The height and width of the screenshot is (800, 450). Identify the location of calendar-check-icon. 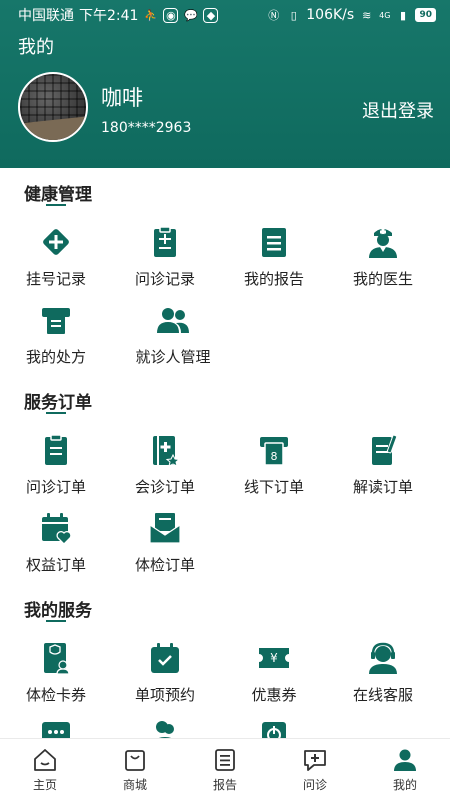
(165, 658).